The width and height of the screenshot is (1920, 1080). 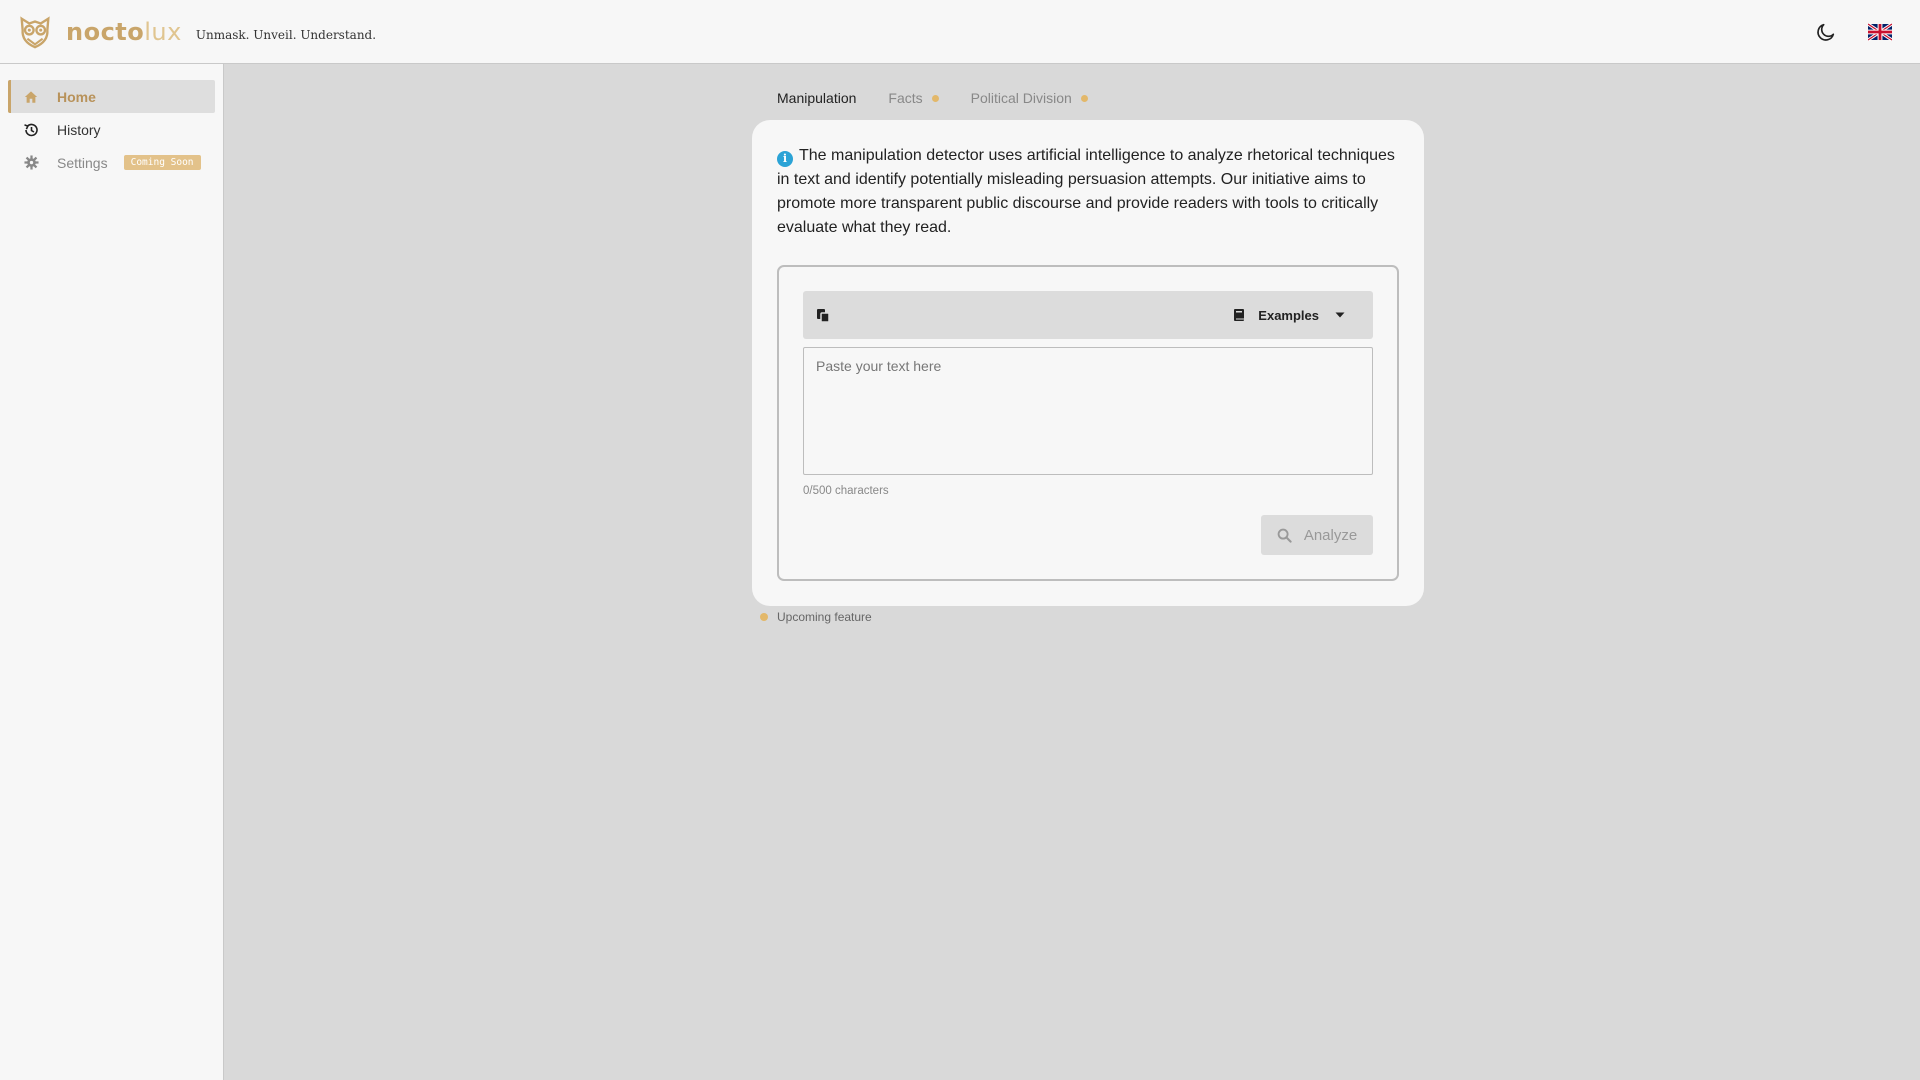 What do you see at coordinates (112, 572) in the screenshot?
I see `sidebar: Home History Settings Coming Soon` at bounding box center [112, 572].